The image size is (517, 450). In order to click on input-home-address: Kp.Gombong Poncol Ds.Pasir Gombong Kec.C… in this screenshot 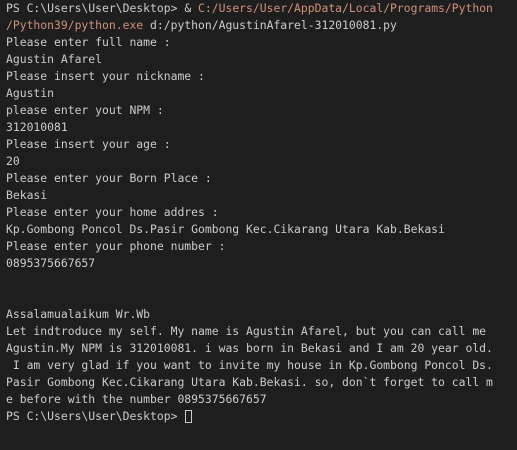, I will do `click(225, 229)`.